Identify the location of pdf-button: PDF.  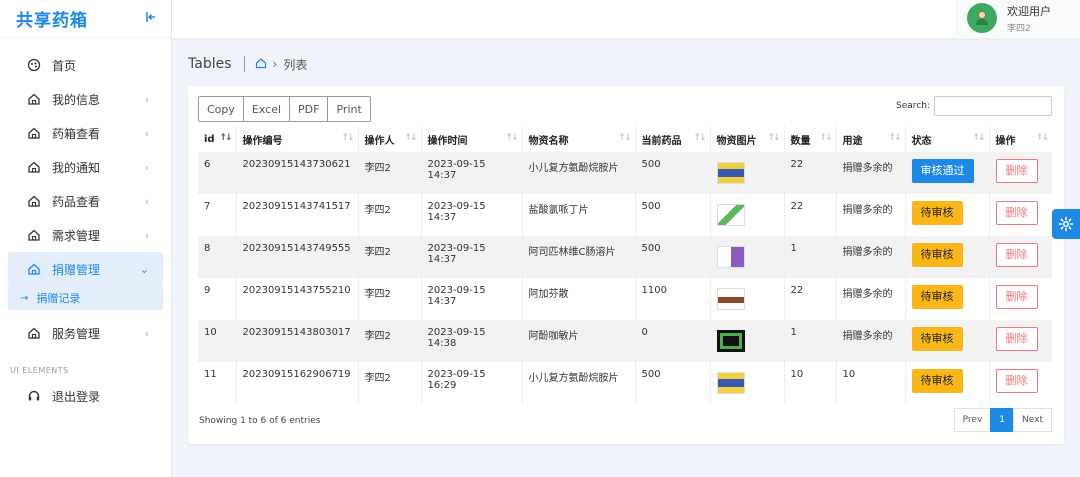
(309, 109).